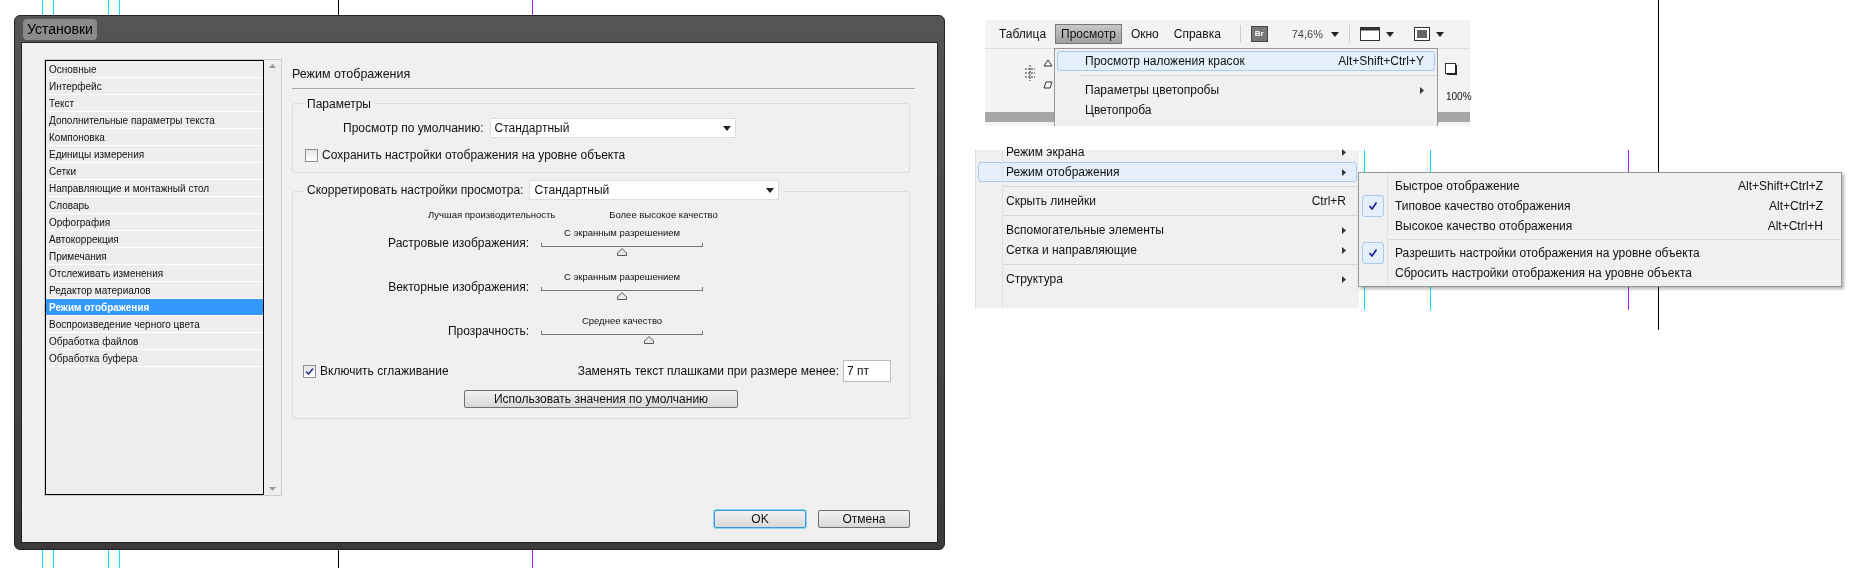  What do you see at coordinates (385, 372) in the screenshot?
I see `checkbox-label: Включить сглаживание` at bounding box center [385, 372].